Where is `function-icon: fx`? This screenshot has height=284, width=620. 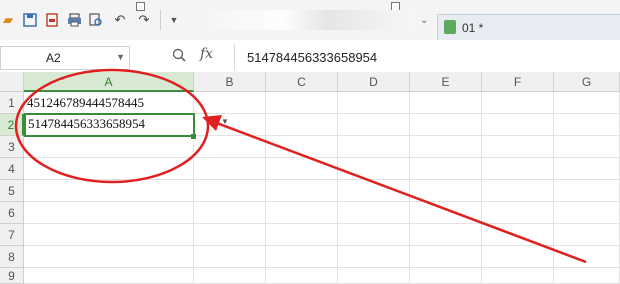
function-icon: fx is located at coordinates (206, 54).